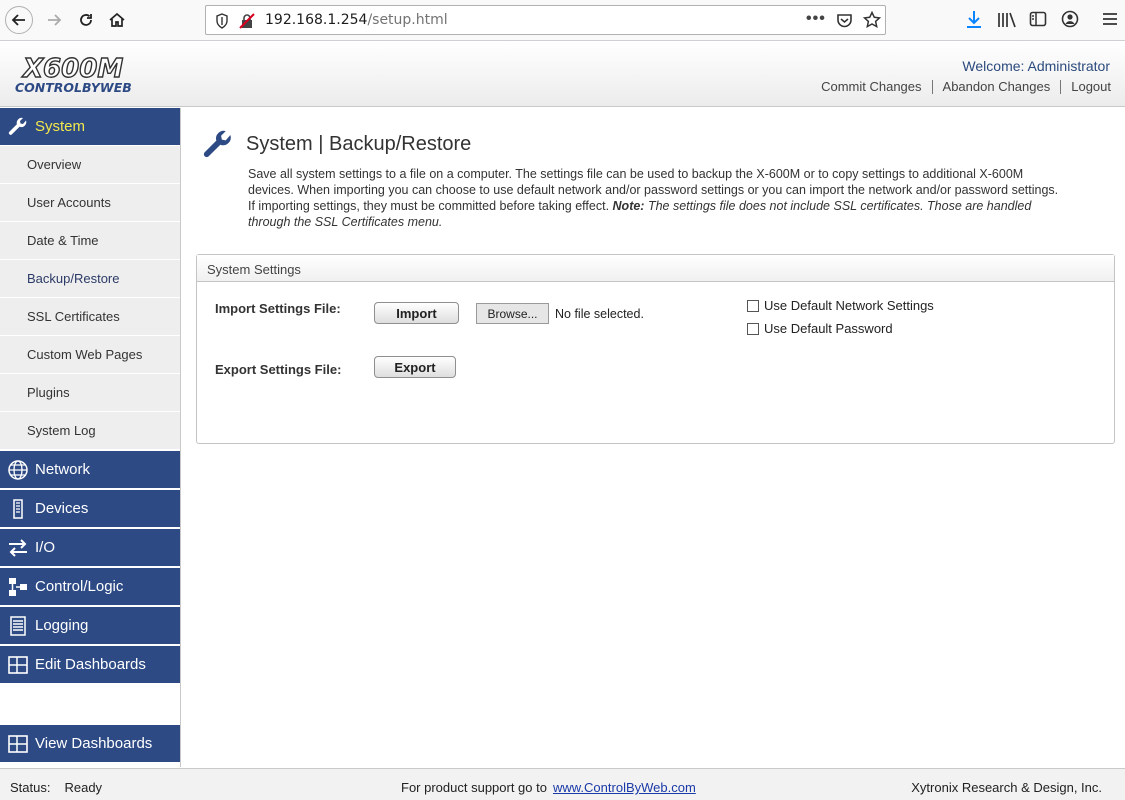  What do you see at coordinates (90, 626) in the screenshot?
I see `sidebar-item-logging: Logging` at bounding box center [90, 626].